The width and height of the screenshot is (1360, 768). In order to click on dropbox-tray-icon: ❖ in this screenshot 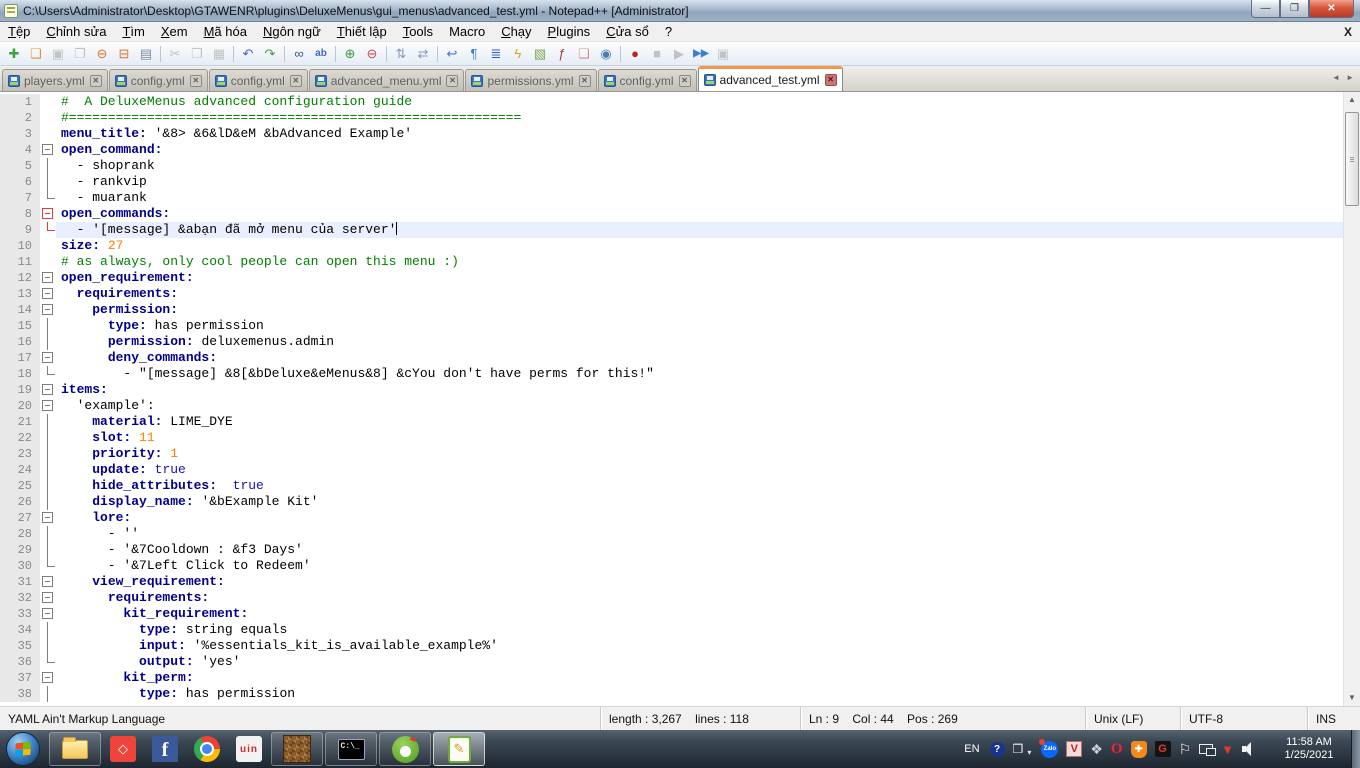, I will do `click(1096, 749)`.